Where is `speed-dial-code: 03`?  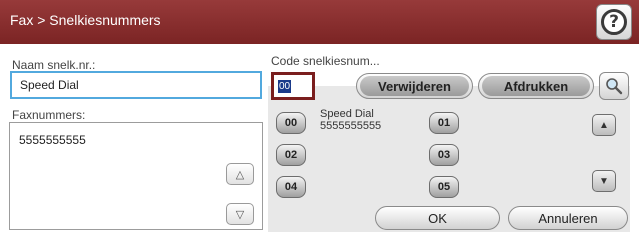 speed-dial-code: 03 is located at coordinates (444, 155).